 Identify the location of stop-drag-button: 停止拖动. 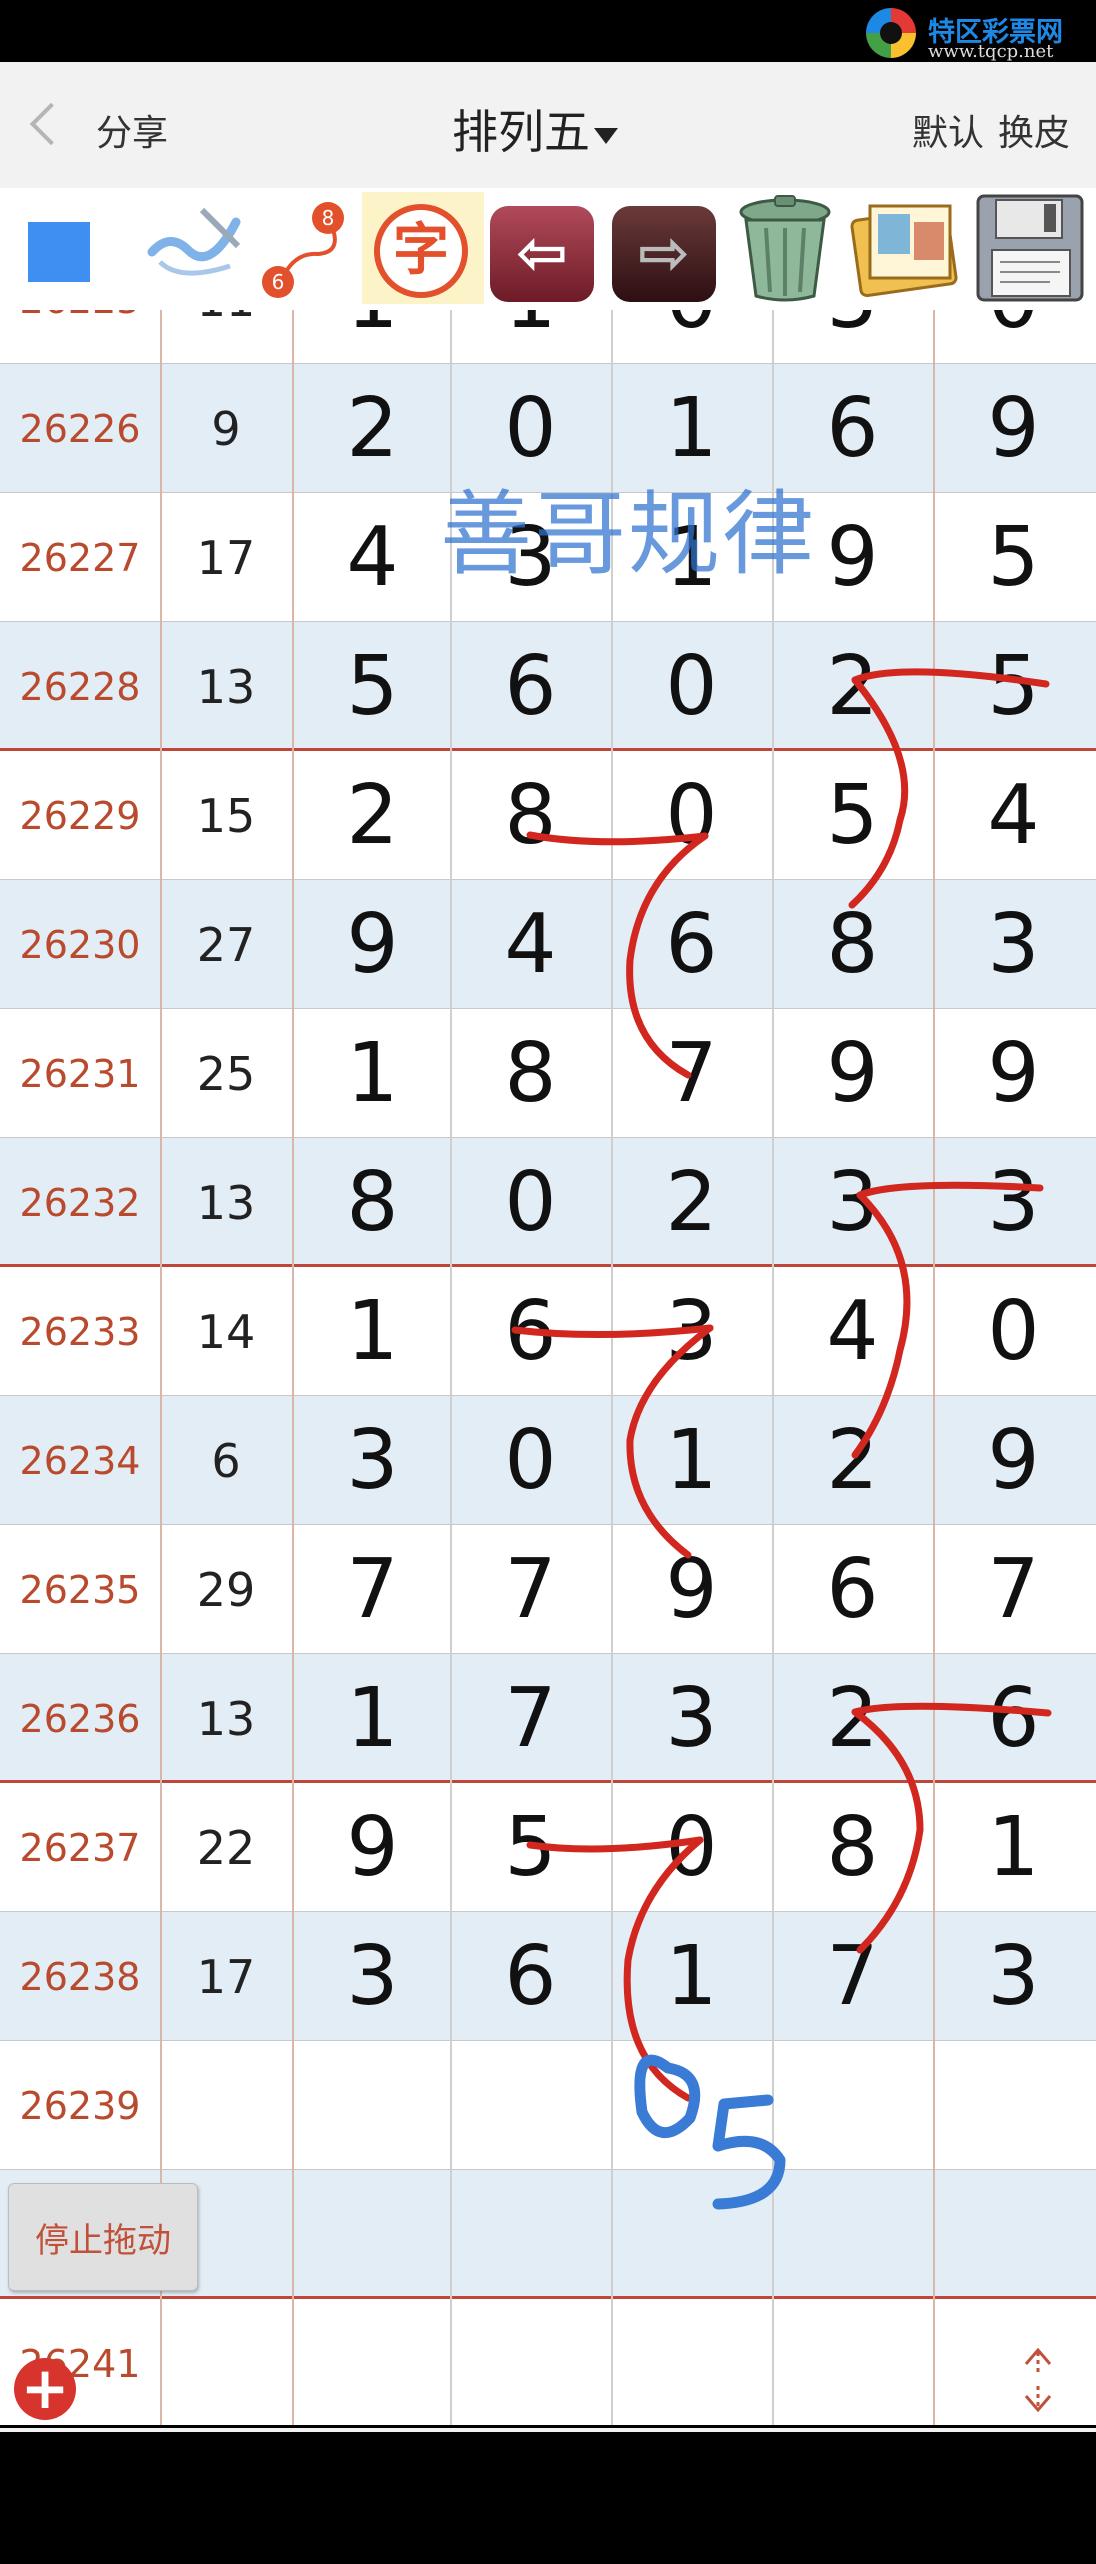
(103, 2237).